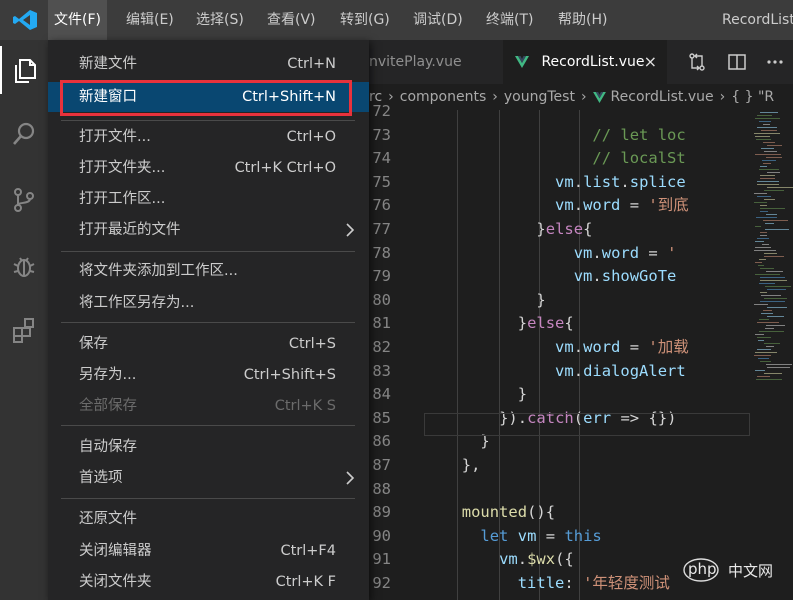  I want to click on menu-item-close-folder: 关闭文件夹 Ctrl+K F, so click(208, 582).